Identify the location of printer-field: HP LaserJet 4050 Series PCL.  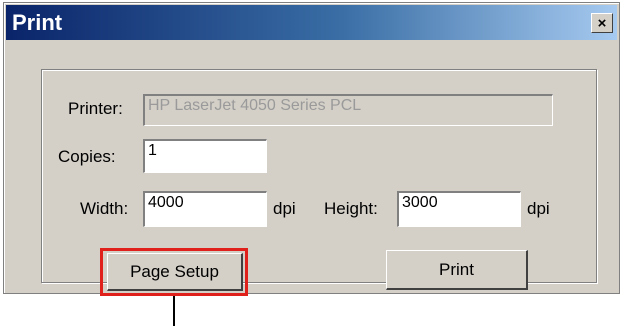
(348, 110).